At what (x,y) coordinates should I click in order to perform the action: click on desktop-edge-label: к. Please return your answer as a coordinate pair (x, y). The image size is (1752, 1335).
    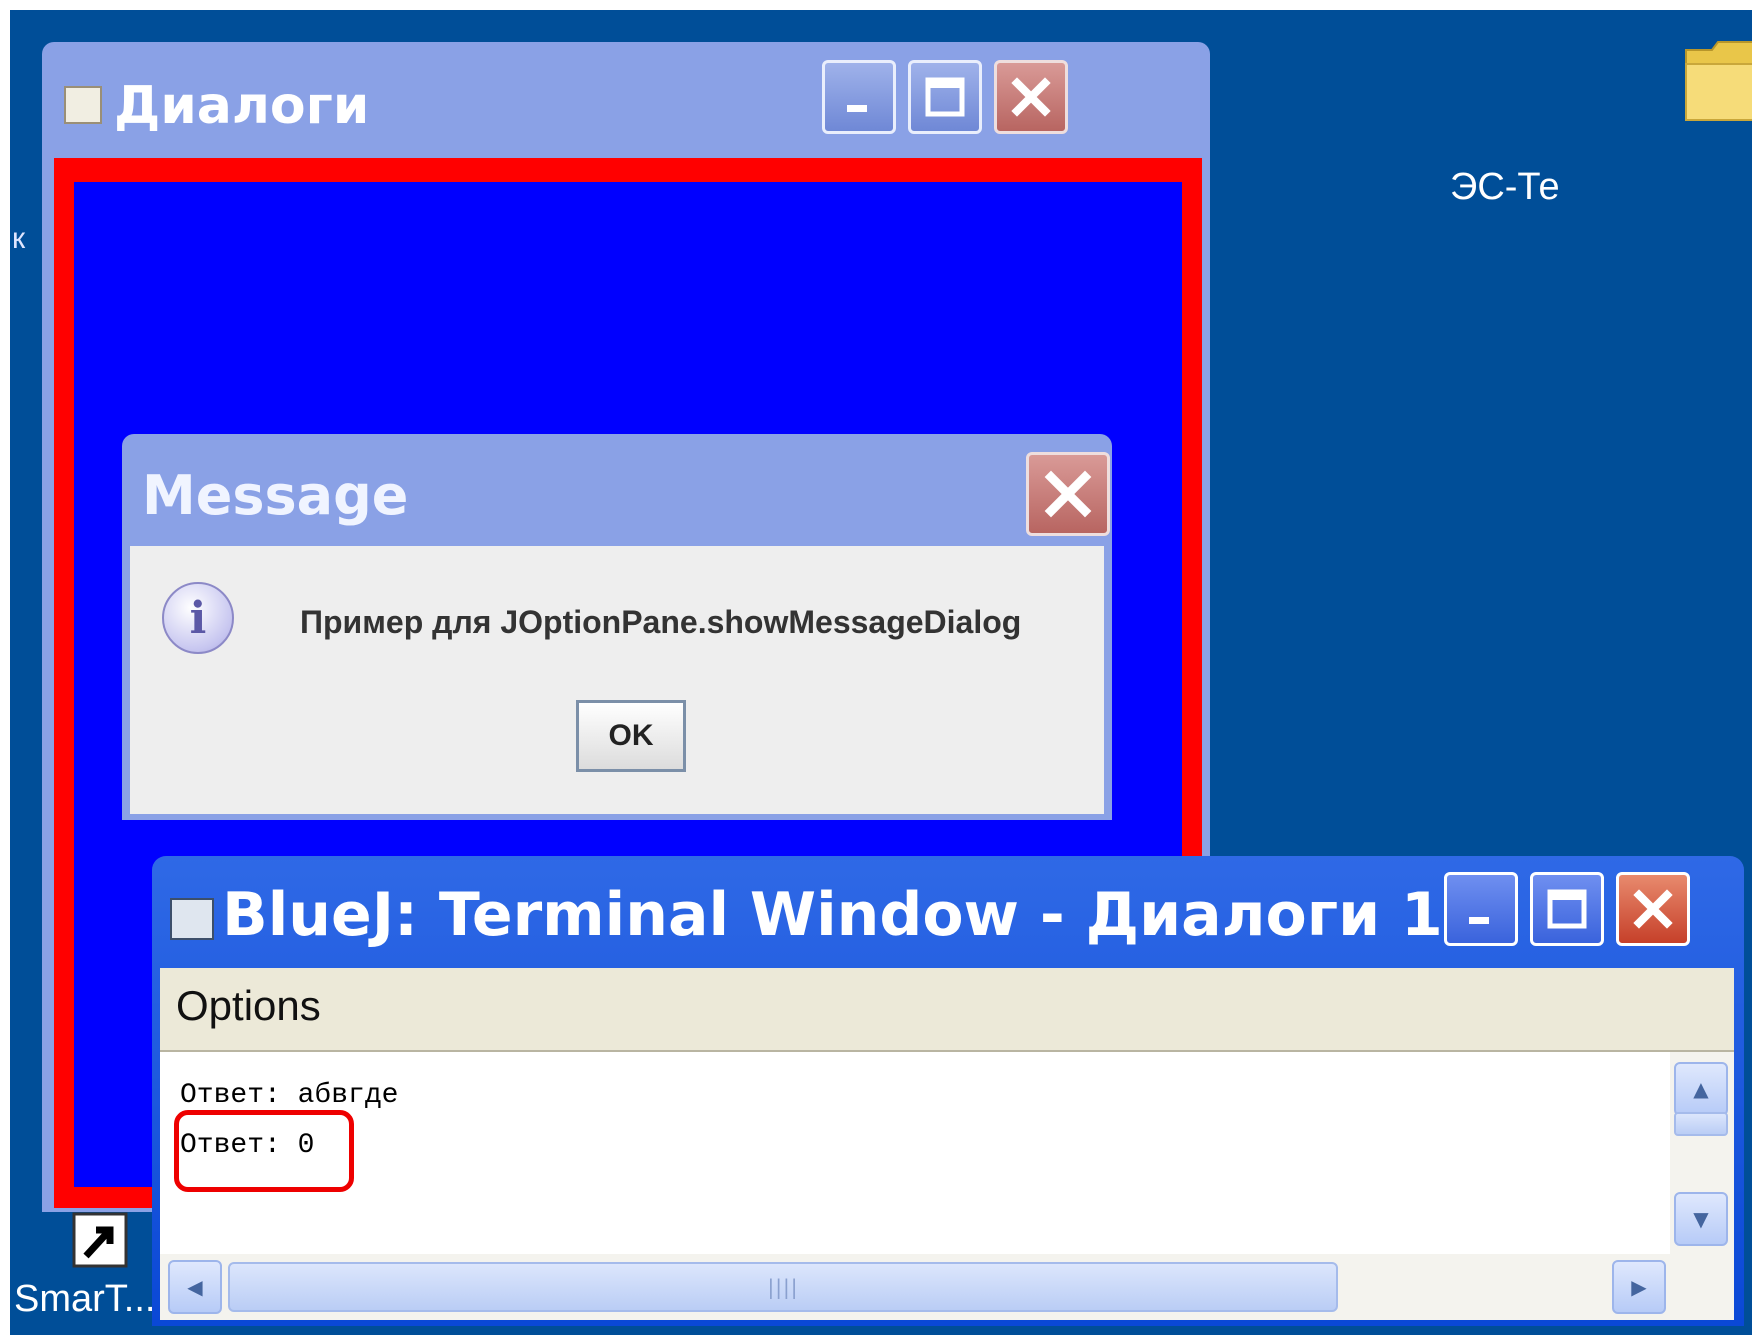
    Looking at the image, I should click on (19, 238).